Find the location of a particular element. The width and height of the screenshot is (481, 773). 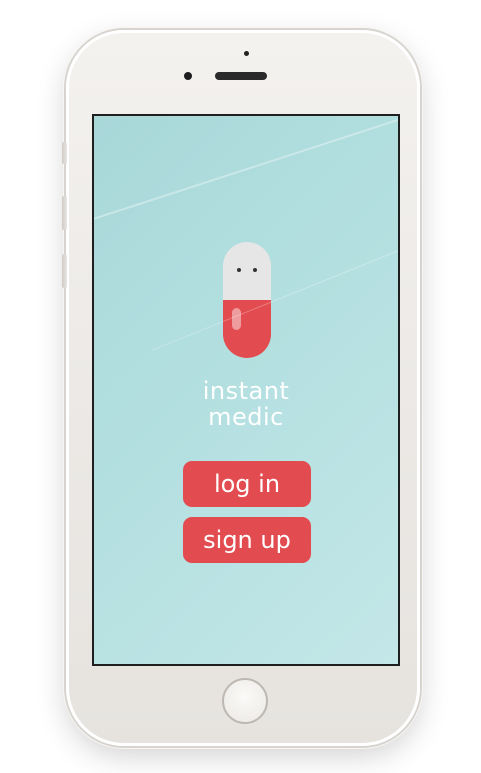

app-title: instant medic is located at coordinates (246, 404).